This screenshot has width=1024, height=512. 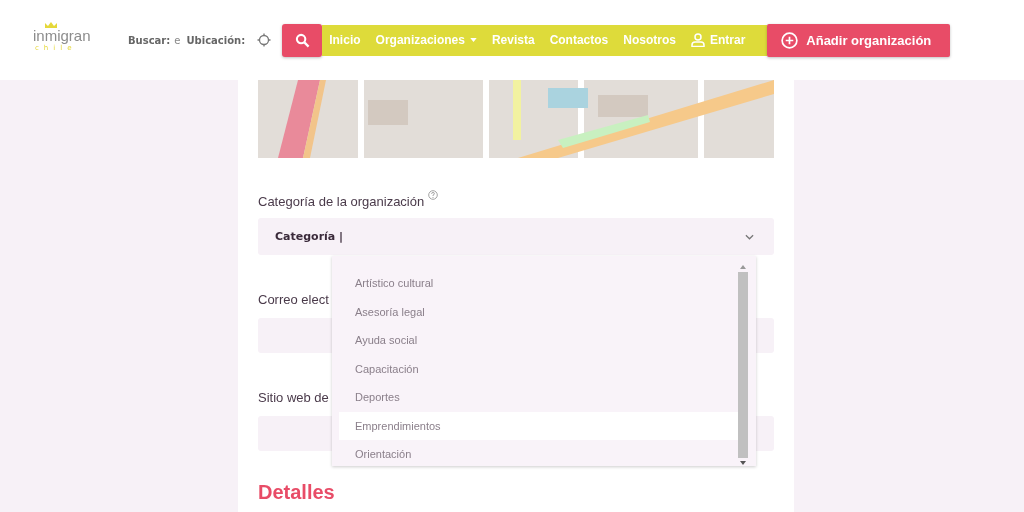 I want to click on section-heading: Detalles, so click(x=297, y=492).